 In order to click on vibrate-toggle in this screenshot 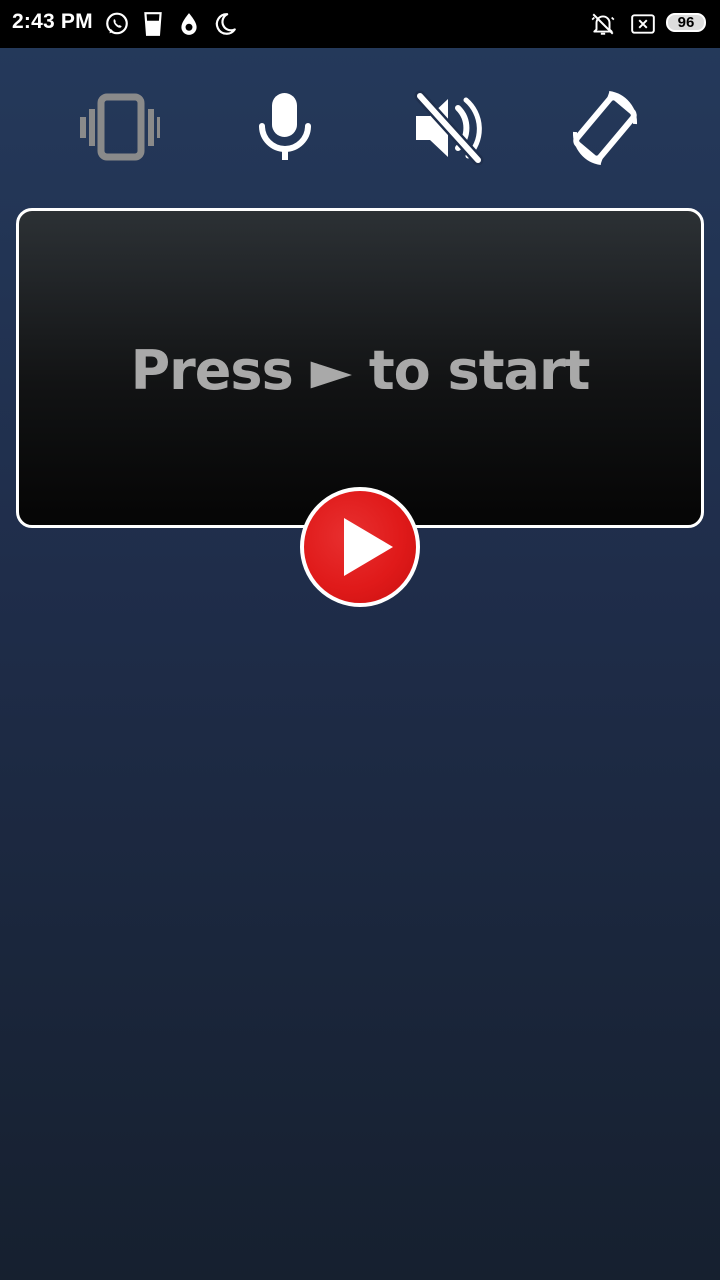, I will do `click(120, 128)`.